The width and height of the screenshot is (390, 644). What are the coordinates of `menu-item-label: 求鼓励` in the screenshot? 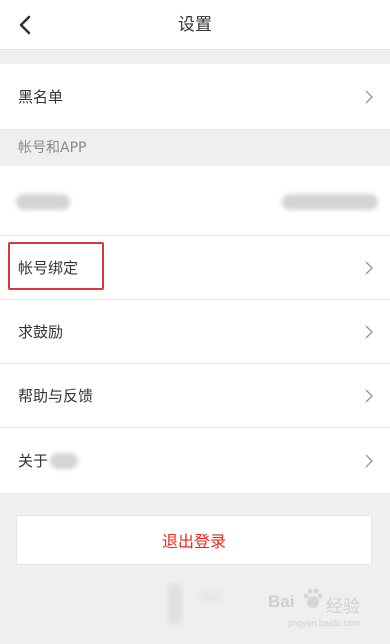 It's located at (41, 332).